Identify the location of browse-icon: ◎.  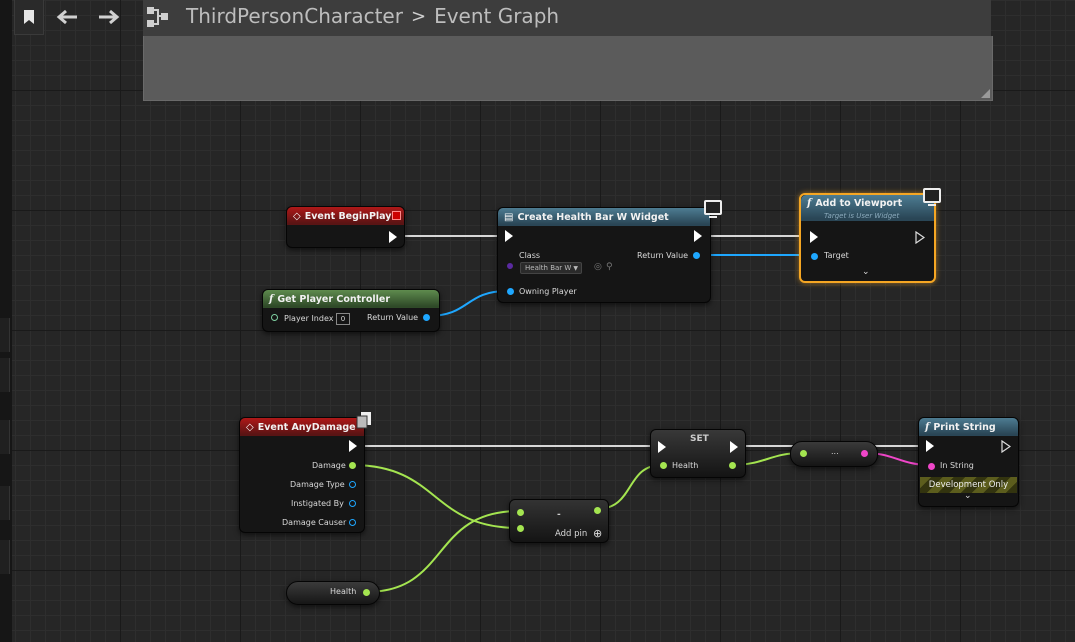
(598, 267).